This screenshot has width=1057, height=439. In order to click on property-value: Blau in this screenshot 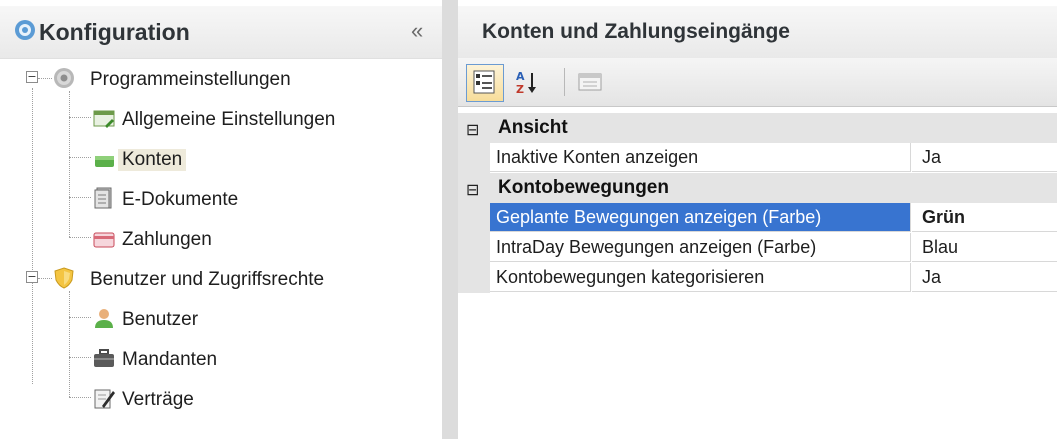, I will do `click(984, 247)`.